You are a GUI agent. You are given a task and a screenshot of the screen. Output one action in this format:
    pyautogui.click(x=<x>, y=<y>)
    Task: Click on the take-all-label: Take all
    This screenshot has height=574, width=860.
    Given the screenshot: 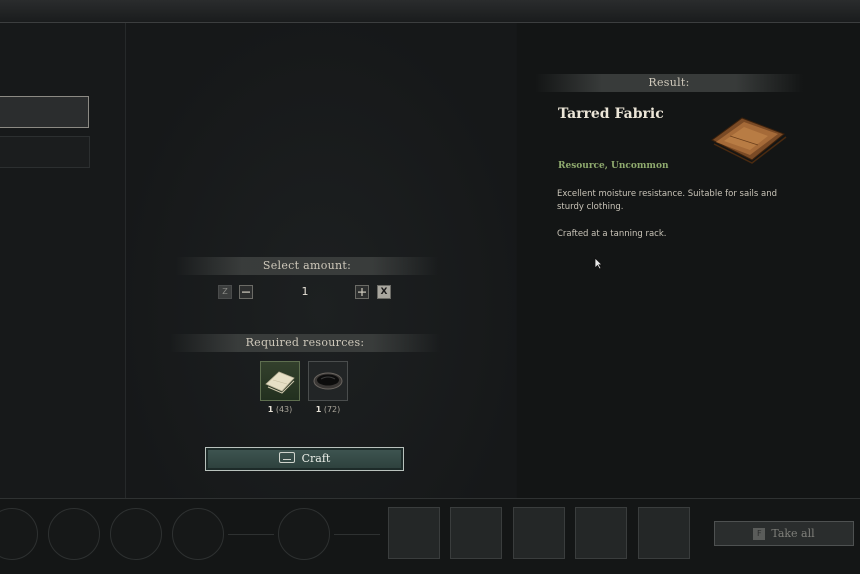 What is the action you would take?
    pyautogui.click(x=793, y=533)
    